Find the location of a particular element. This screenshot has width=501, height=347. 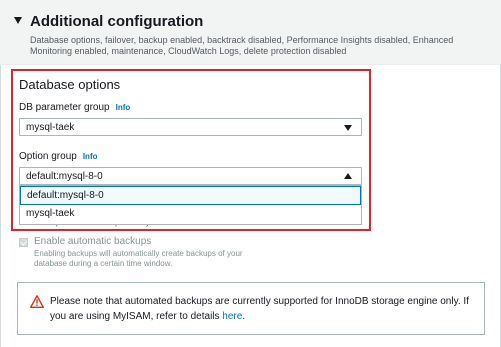

dropdown-option: default:mysql-8-0 is located at coordinates (190, 195).